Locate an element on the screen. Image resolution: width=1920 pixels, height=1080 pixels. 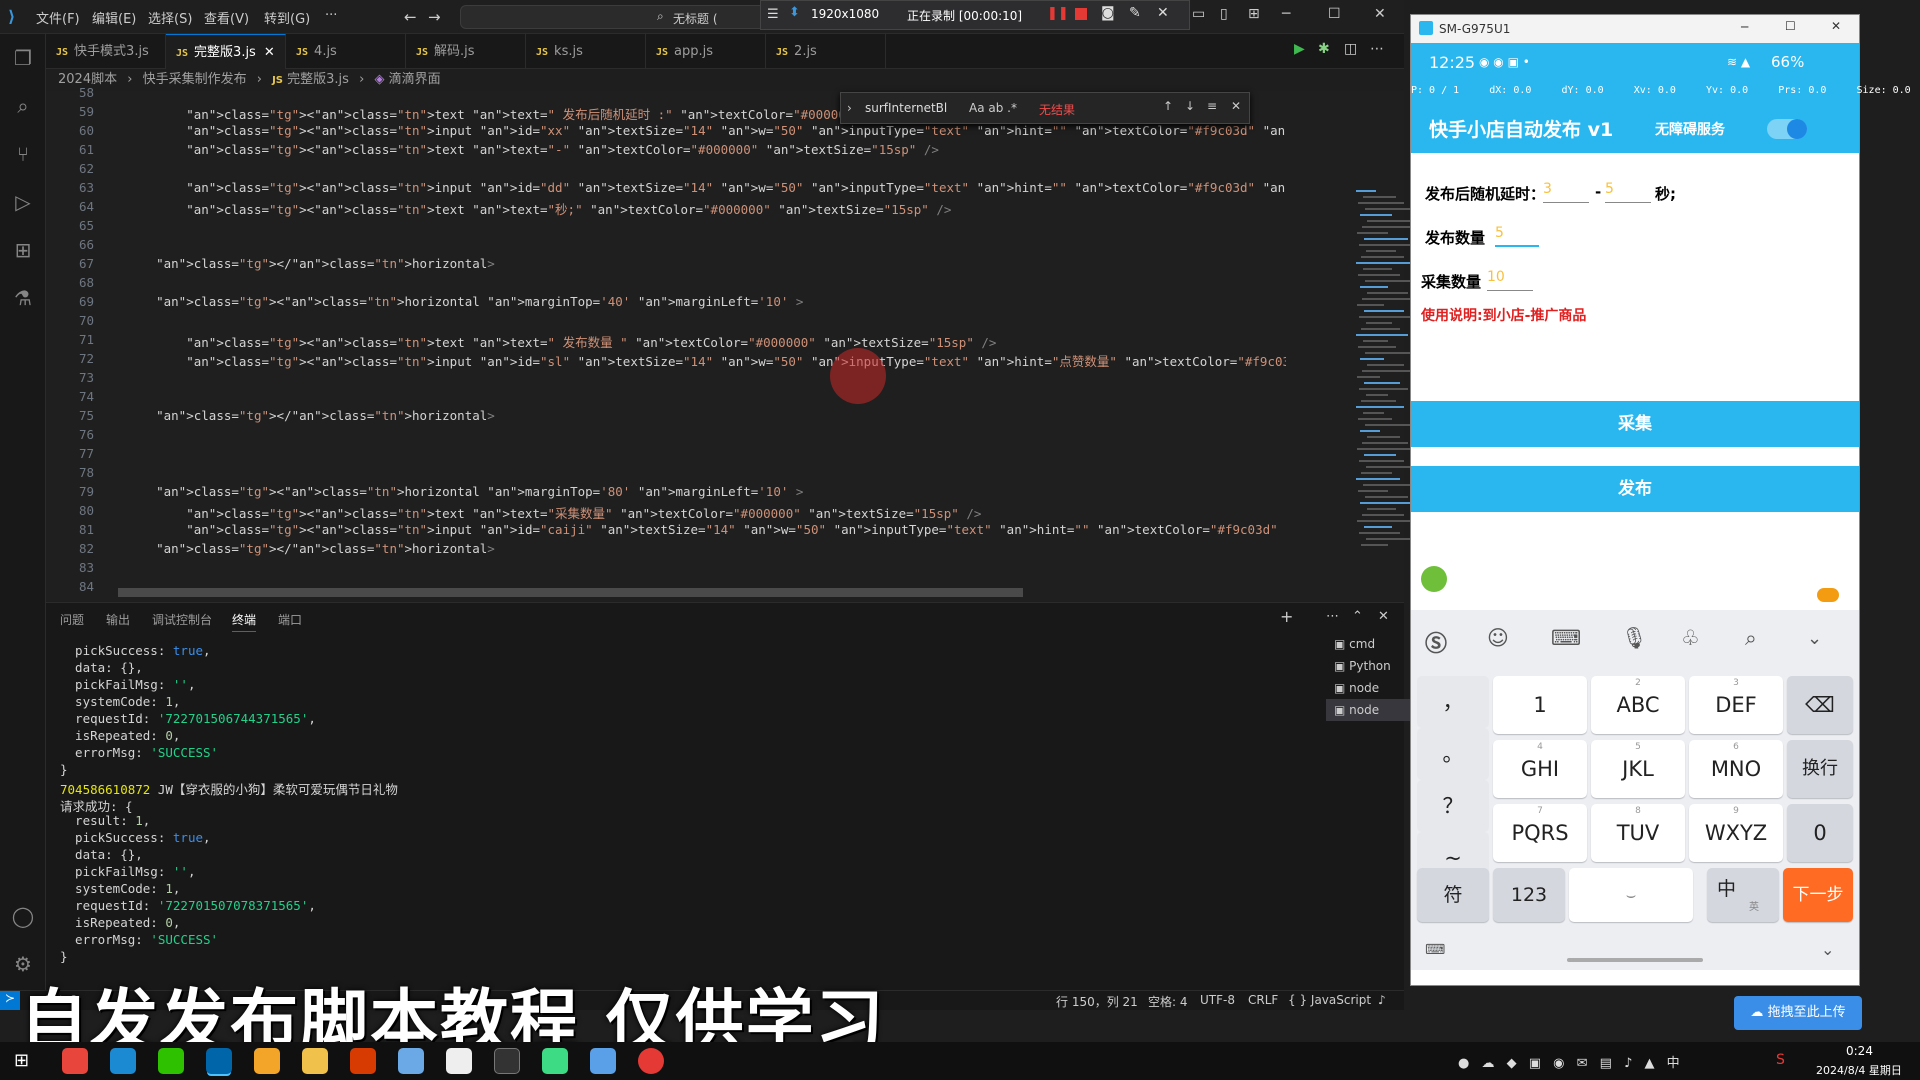
collapse-chevron-icon: ⌄ is located at coordinates (1814, 638).